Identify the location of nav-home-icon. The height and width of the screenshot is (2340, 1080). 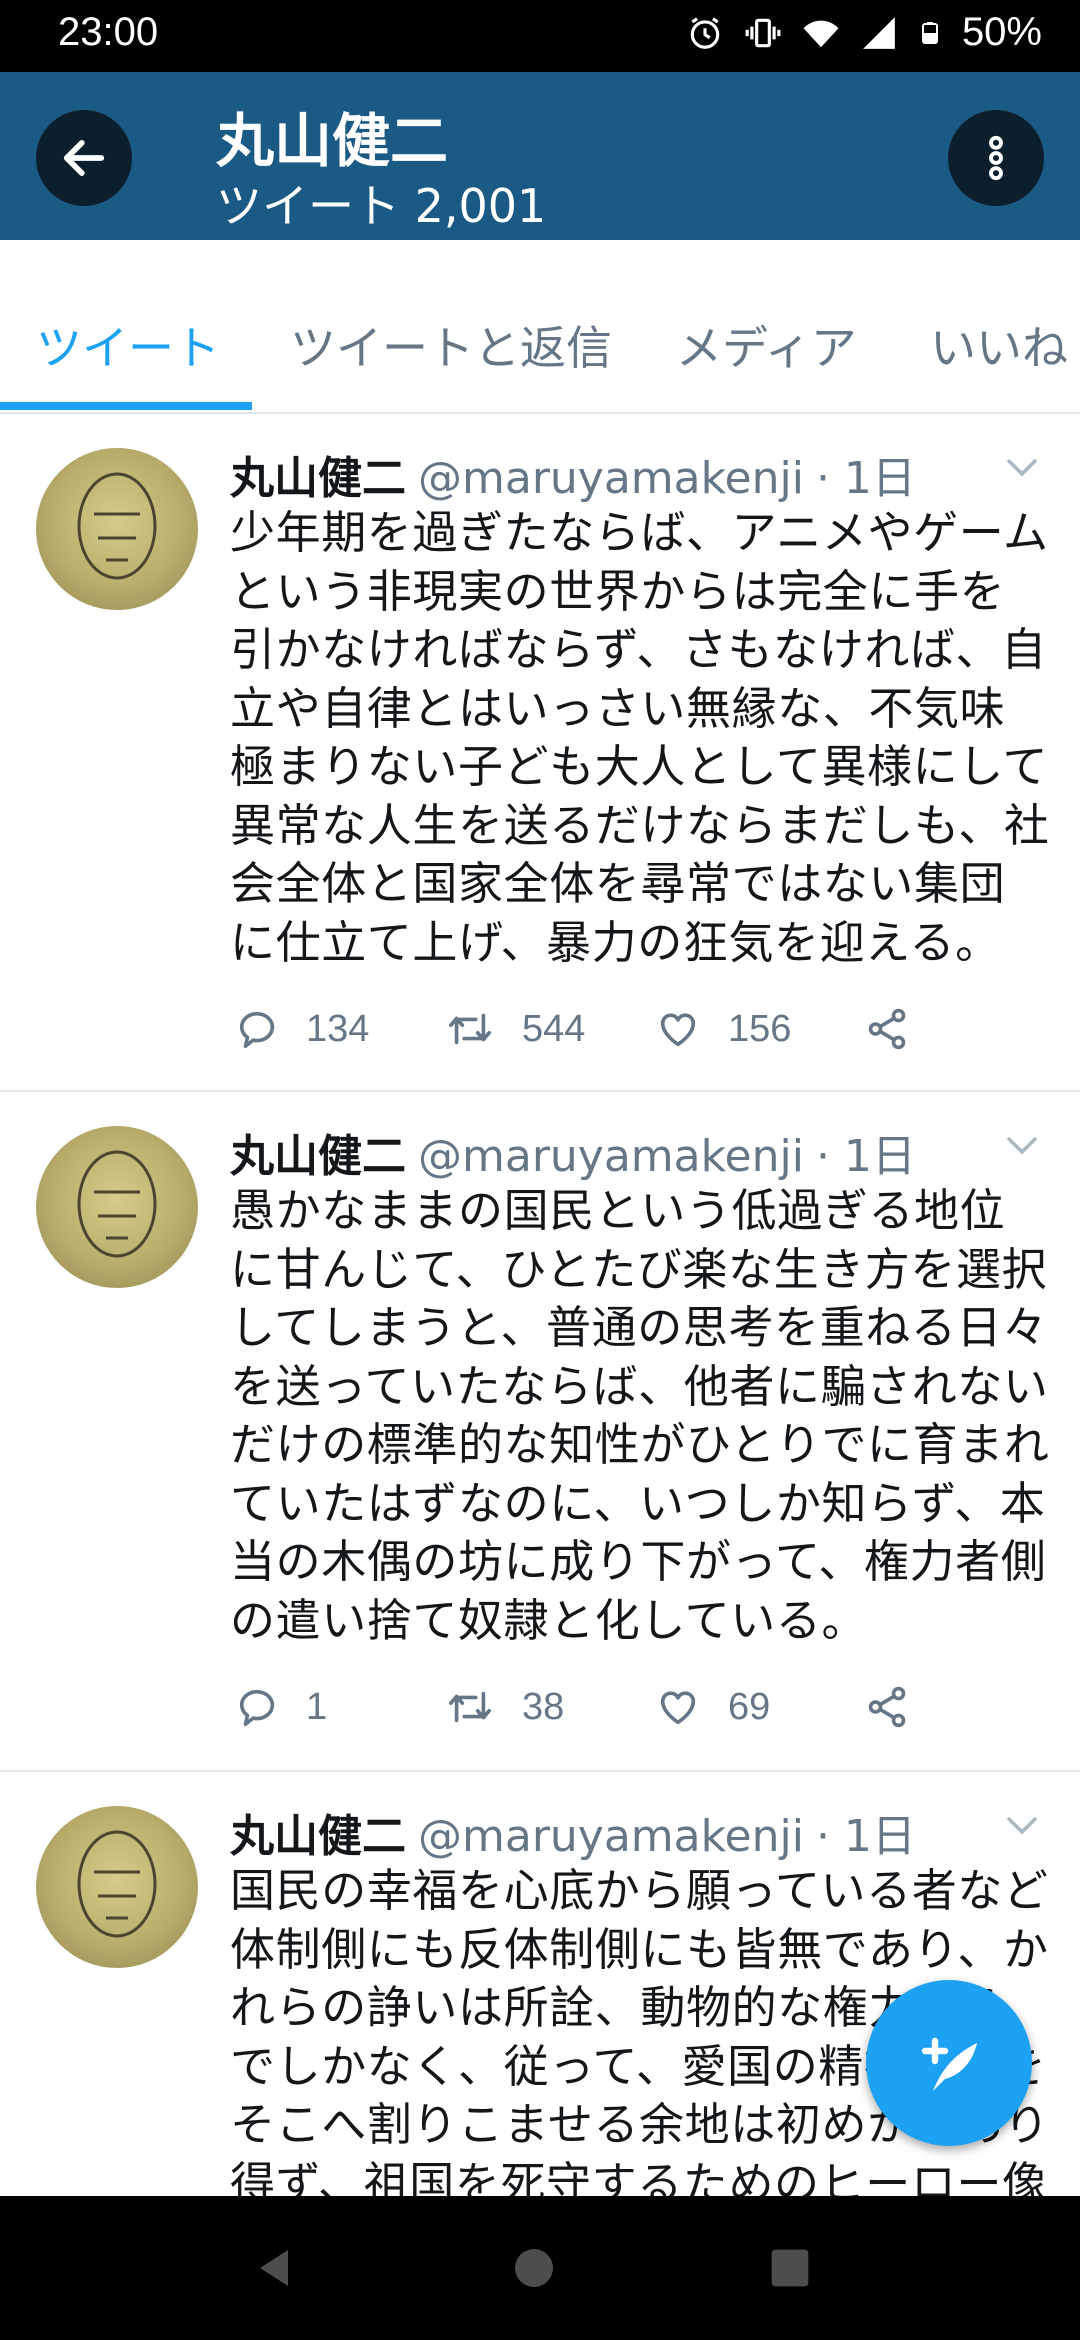
(534, 2268).